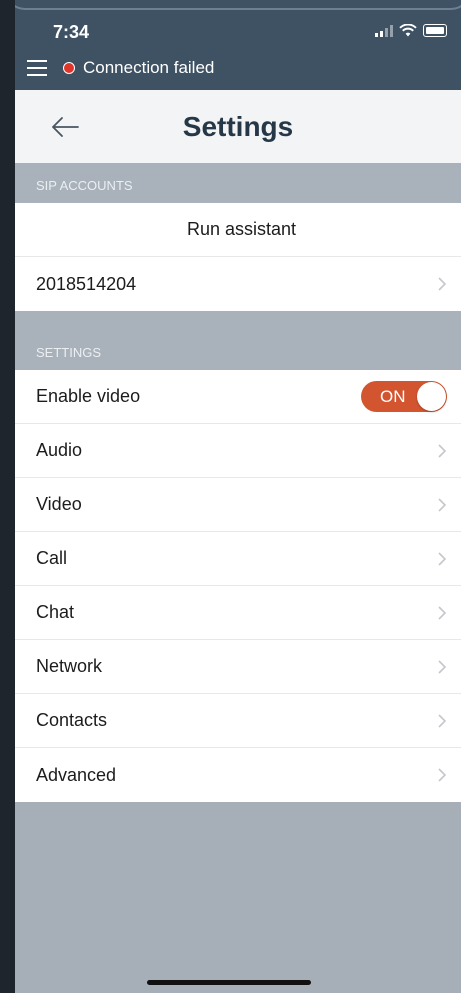 This screenshot has width=461, height=993. I want to click on settings-item-advanced: Advanced, so click(238, 775).